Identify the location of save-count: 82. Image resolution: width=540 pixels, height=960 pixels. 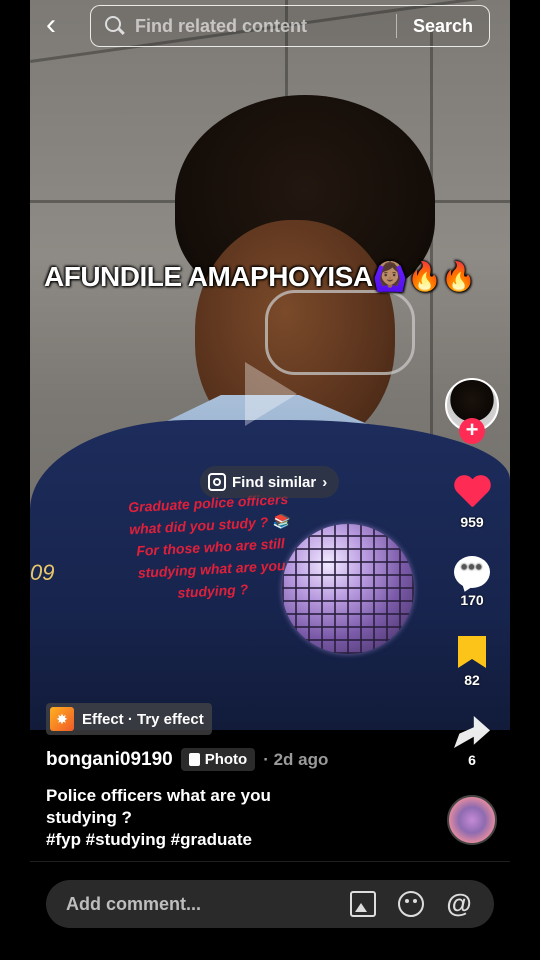
(472, 680).